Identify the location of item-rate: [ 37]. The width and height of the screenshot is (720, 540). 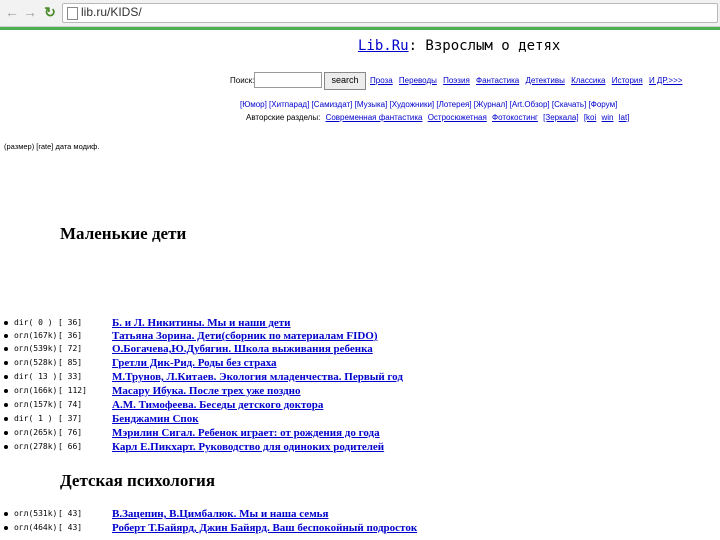
(70, 418).